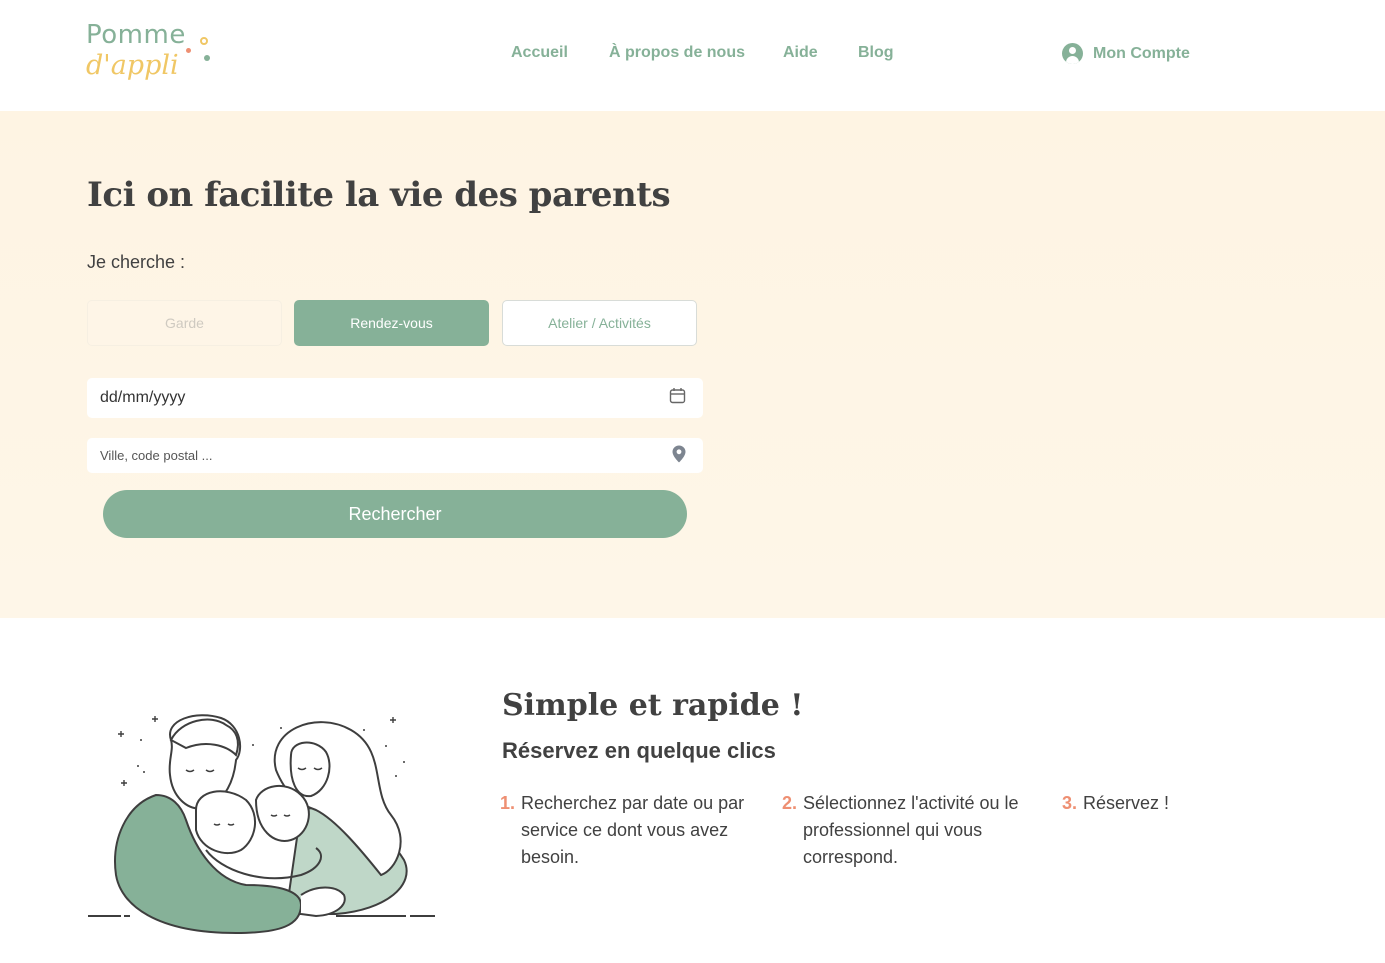 This screenshot has height=963, width=1385. What do you see at coordinates (143, 397) in the screenshot?
I see `date-field-value: dd/mm/yyyy` at bounding box center [143, 397].